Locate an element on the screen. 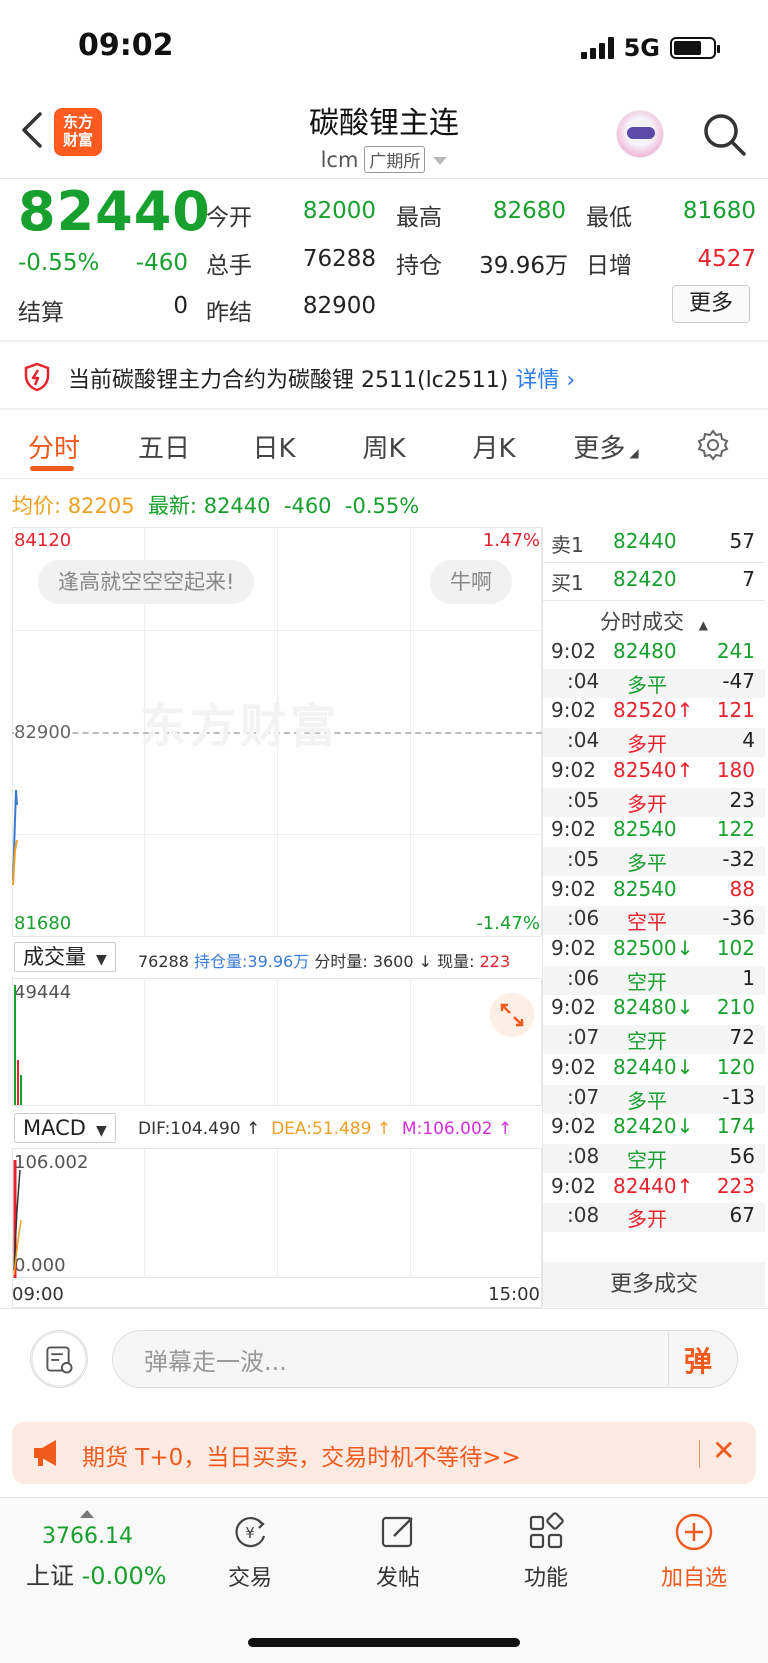  nav-trade: ¥ 交易 is located at coordinates (250, 1552).